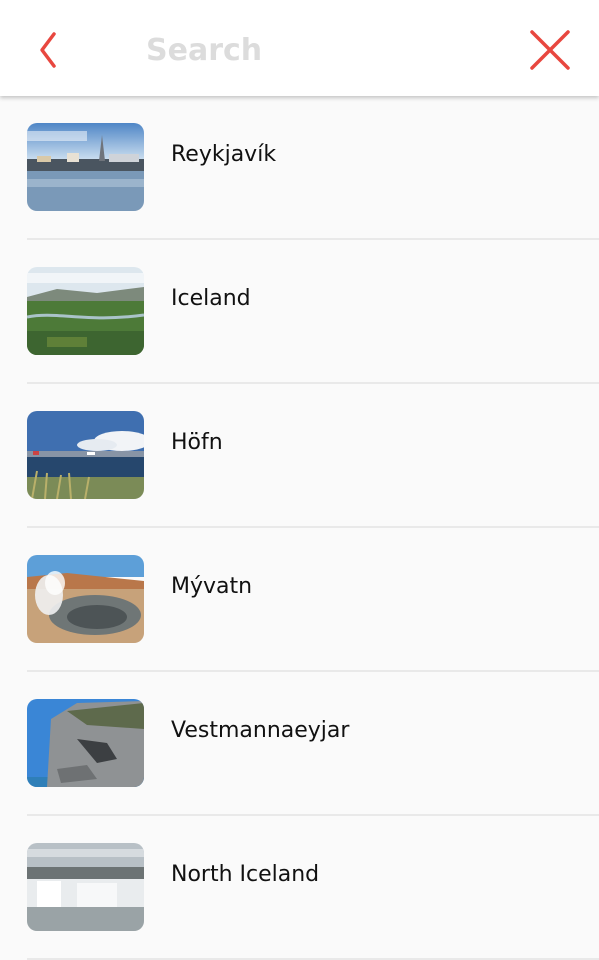 This screenshot has width=599, height=960. What do you see at coordinates (197, 442) in the screenshot?
I see `destination-name: Höfn` at bounding box center [197, 442].